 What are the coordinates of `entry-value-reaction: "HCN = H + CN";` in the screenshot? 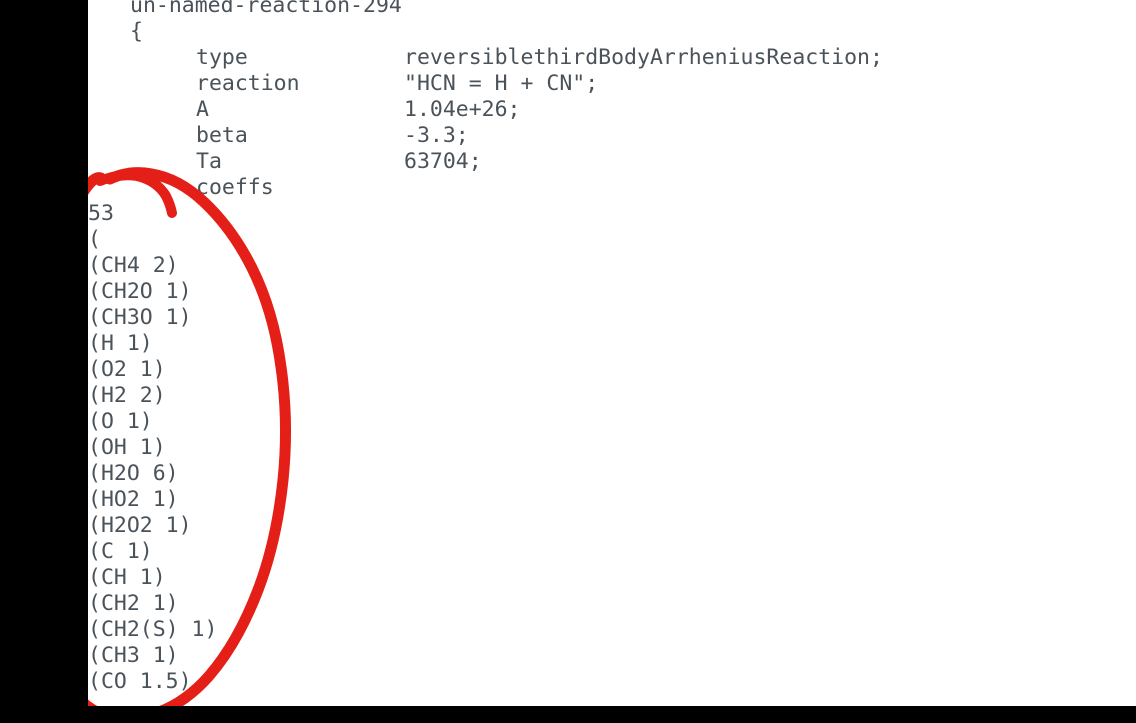 It's located at (501, 83).